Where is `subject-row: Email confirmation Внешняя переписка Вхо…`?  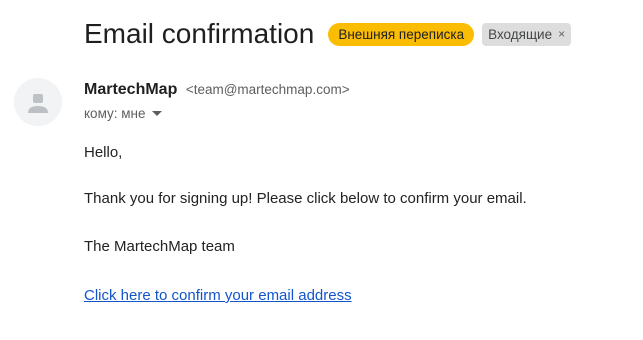
subject-row: Email confirmation Внешняя переписка Вхо… is located at coordinates (328, 34).